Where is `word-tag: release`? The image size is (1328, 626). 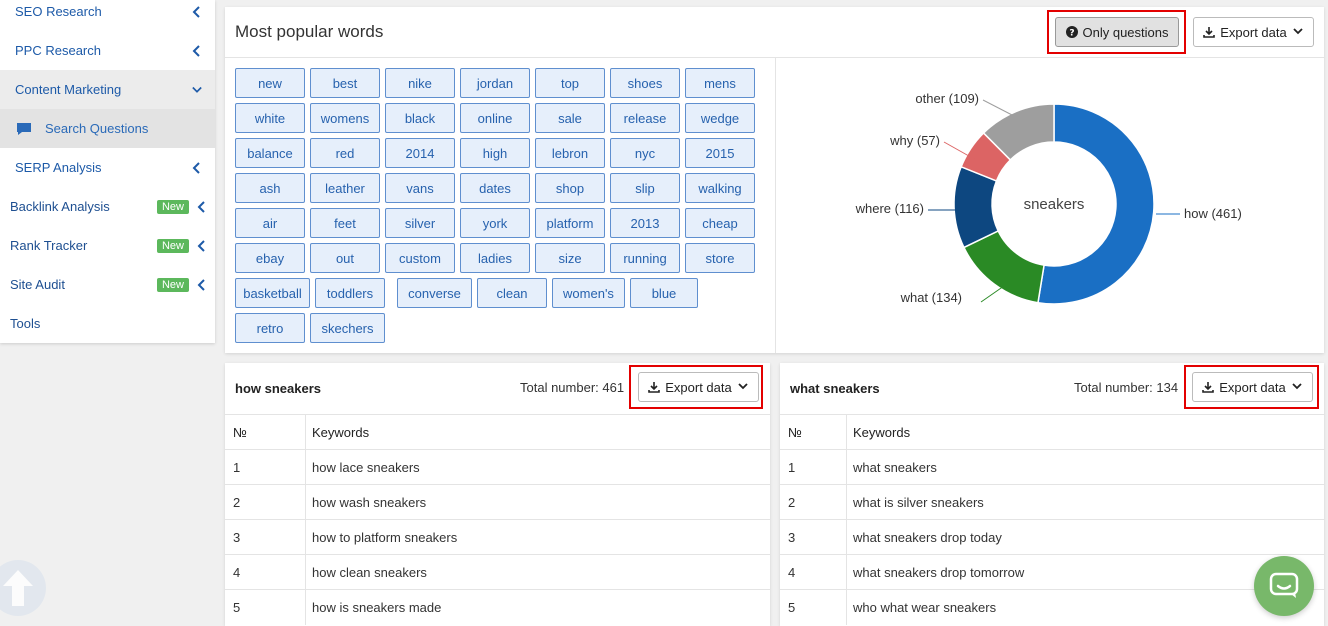 word-tag: release is located at coordinates (645, 118).